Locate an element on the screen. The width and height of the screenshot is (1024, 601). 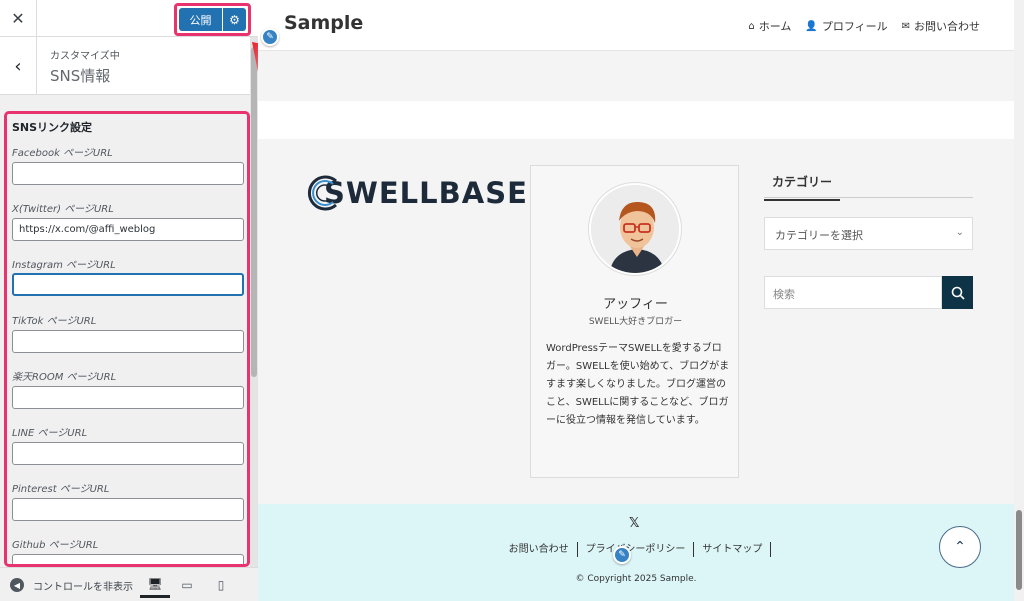
search-icon is located at coordinates (958, 293).